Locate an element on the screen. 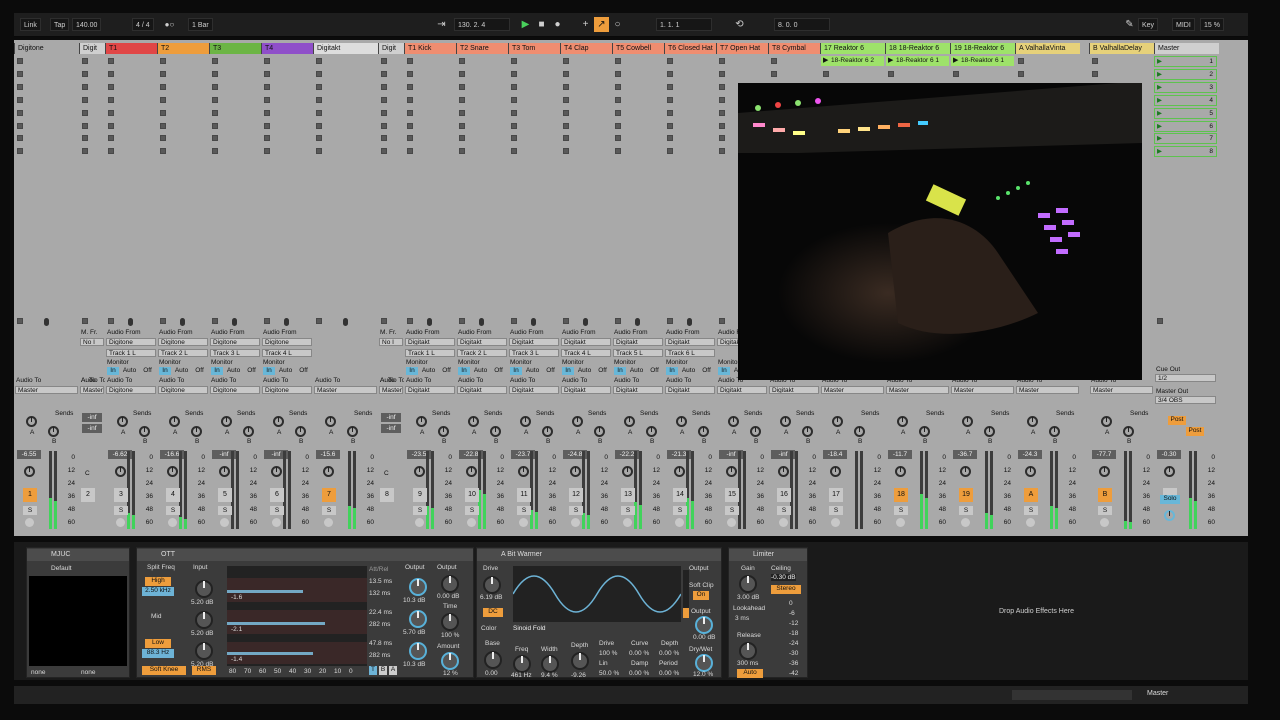 This screenshot has height=720, width=1280. input-channel-select: Track 6 L is located at coordinates (690, 353).